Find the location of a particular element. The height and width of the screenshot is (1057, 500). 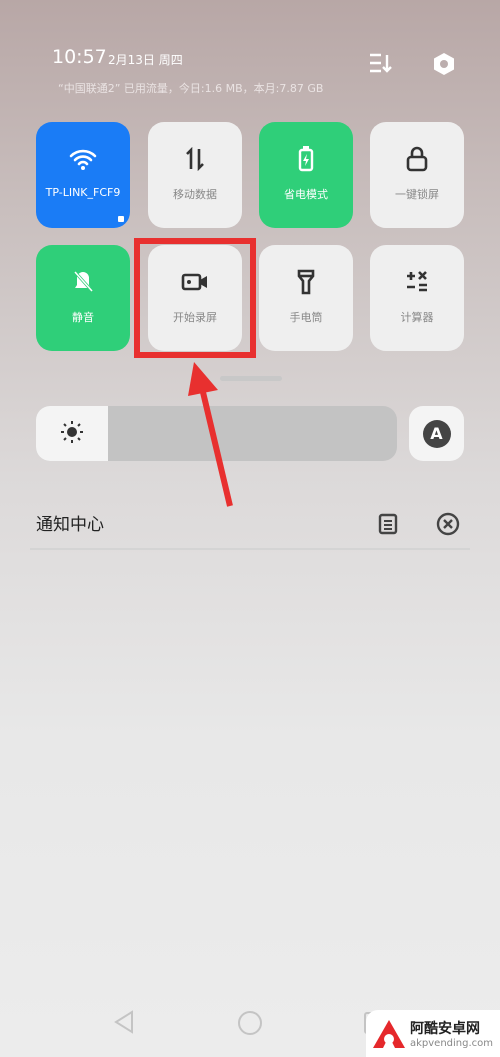

clock: 10:57 is located at coordinates (79, 57).